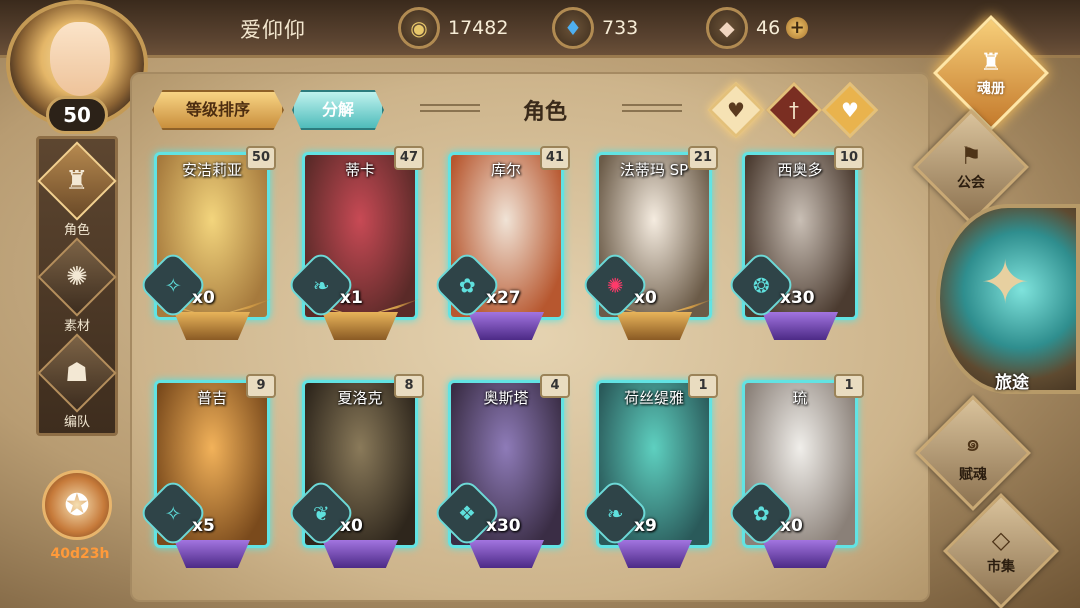 The width and height of the screenshot is (1080, 608). Describe the element at coordinates (794, 110) in the screenshot. I see `sword-filter-icon: †` at that location.